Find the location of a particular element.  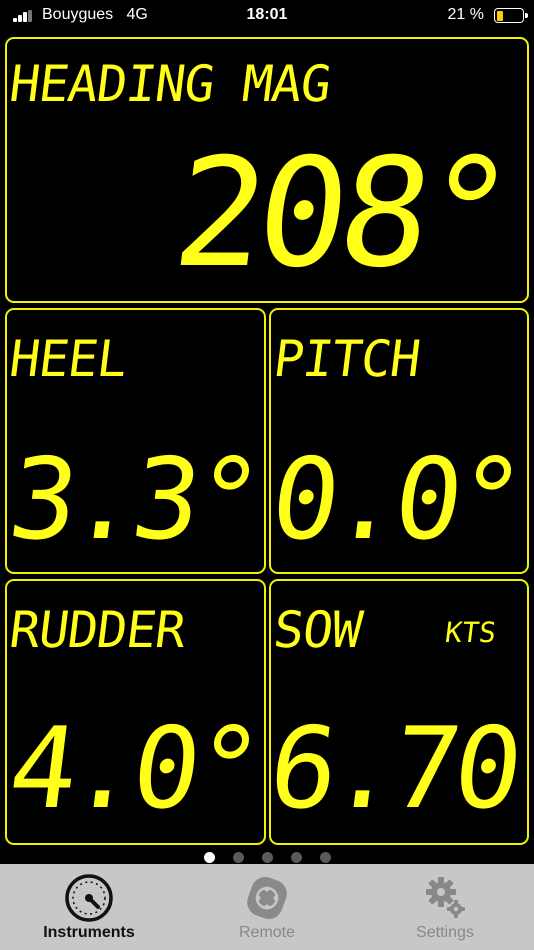

tab-bar: Instruments Remote Settings is located at coordinates (267, 907).